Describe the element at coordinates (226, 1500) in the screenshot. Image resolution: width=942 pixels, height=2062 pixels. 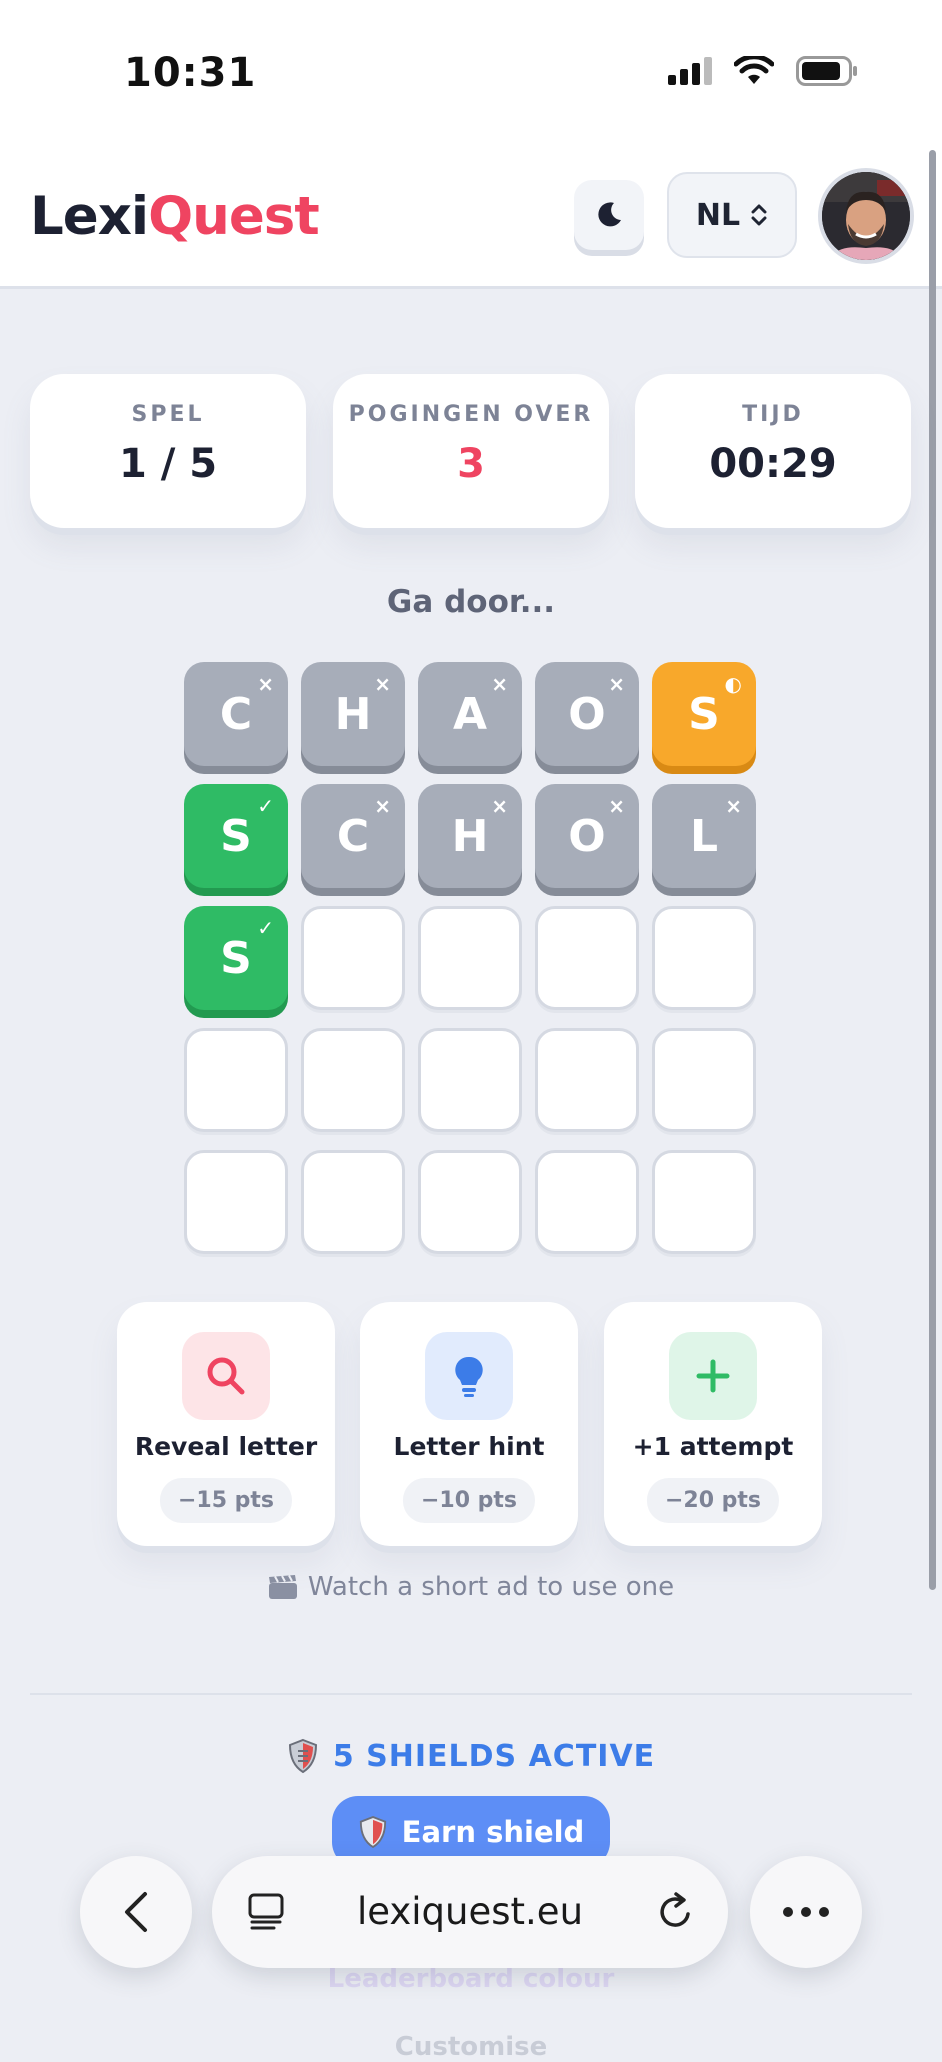
I see `powerup-cost: −15 pts` at that location.